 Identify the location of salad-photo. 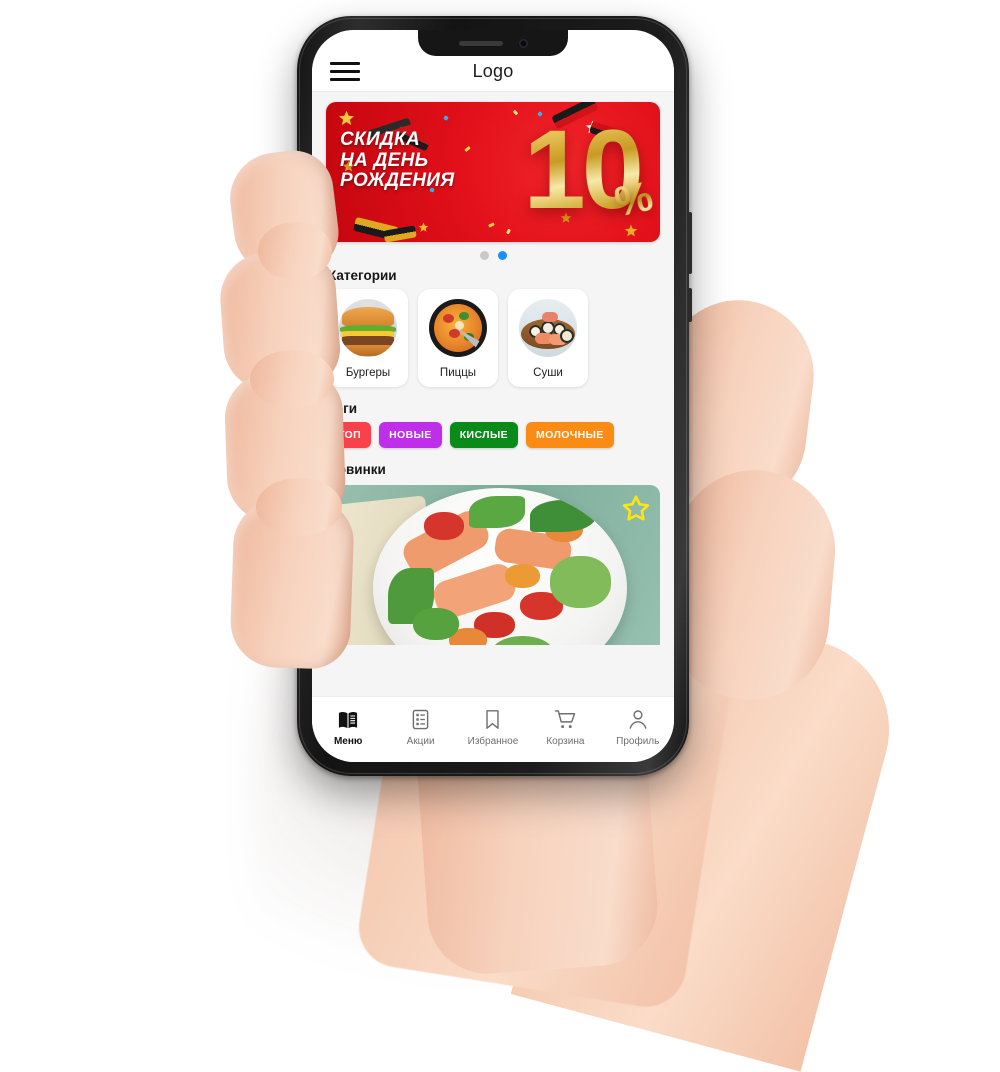
(493, 565).